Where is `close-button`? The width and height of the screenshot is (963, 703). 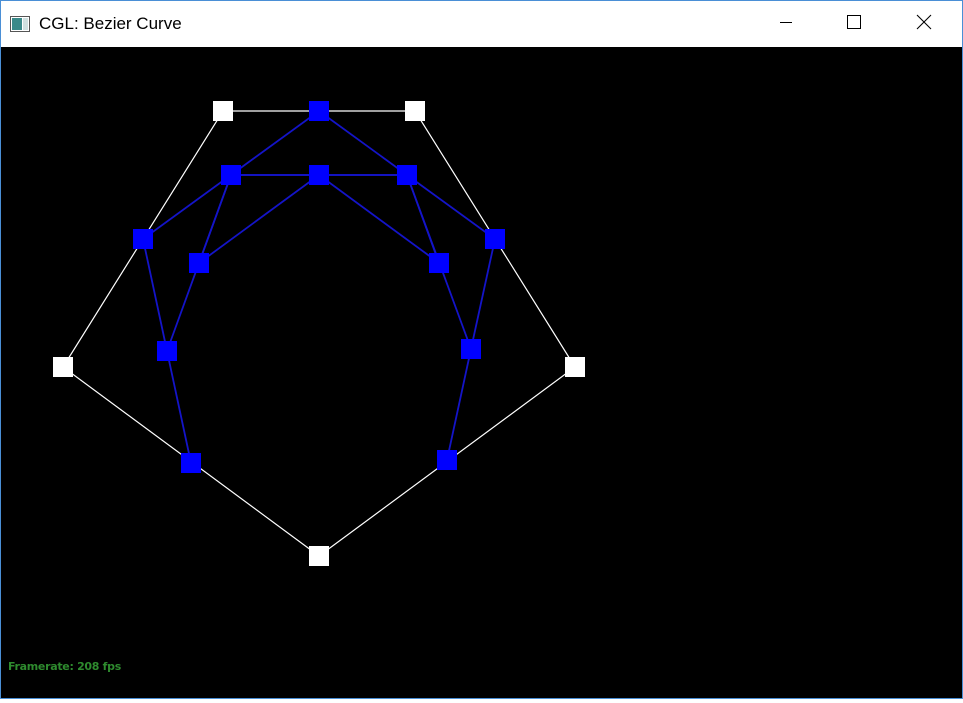 close-button is located at coordinates (924, 24).